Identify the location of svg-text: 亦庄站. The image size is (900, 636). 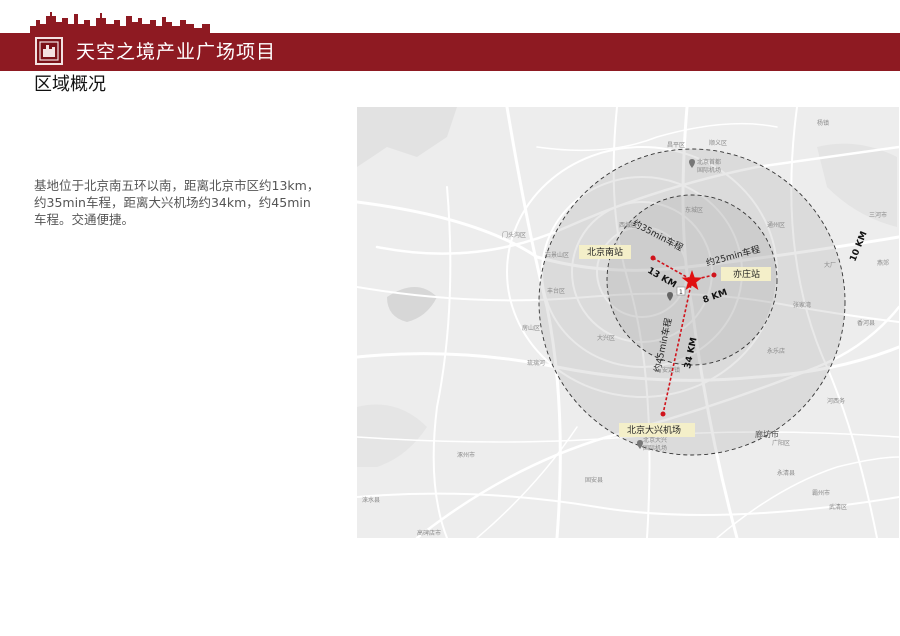
(746, 274).